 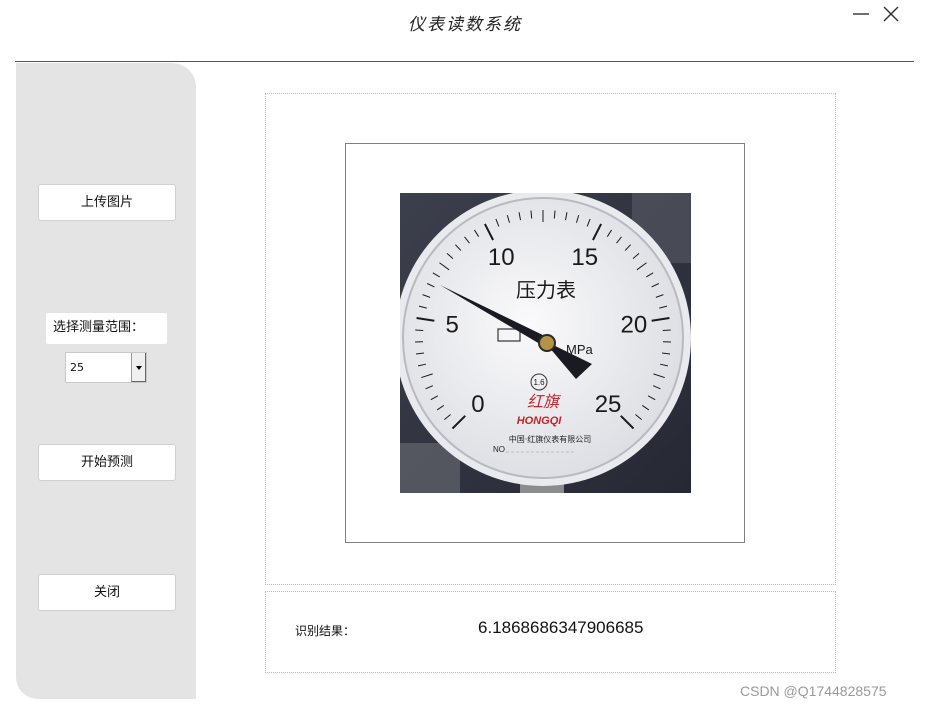 I want to click on result-label: 识别结果：, so click(x=325, y=631).